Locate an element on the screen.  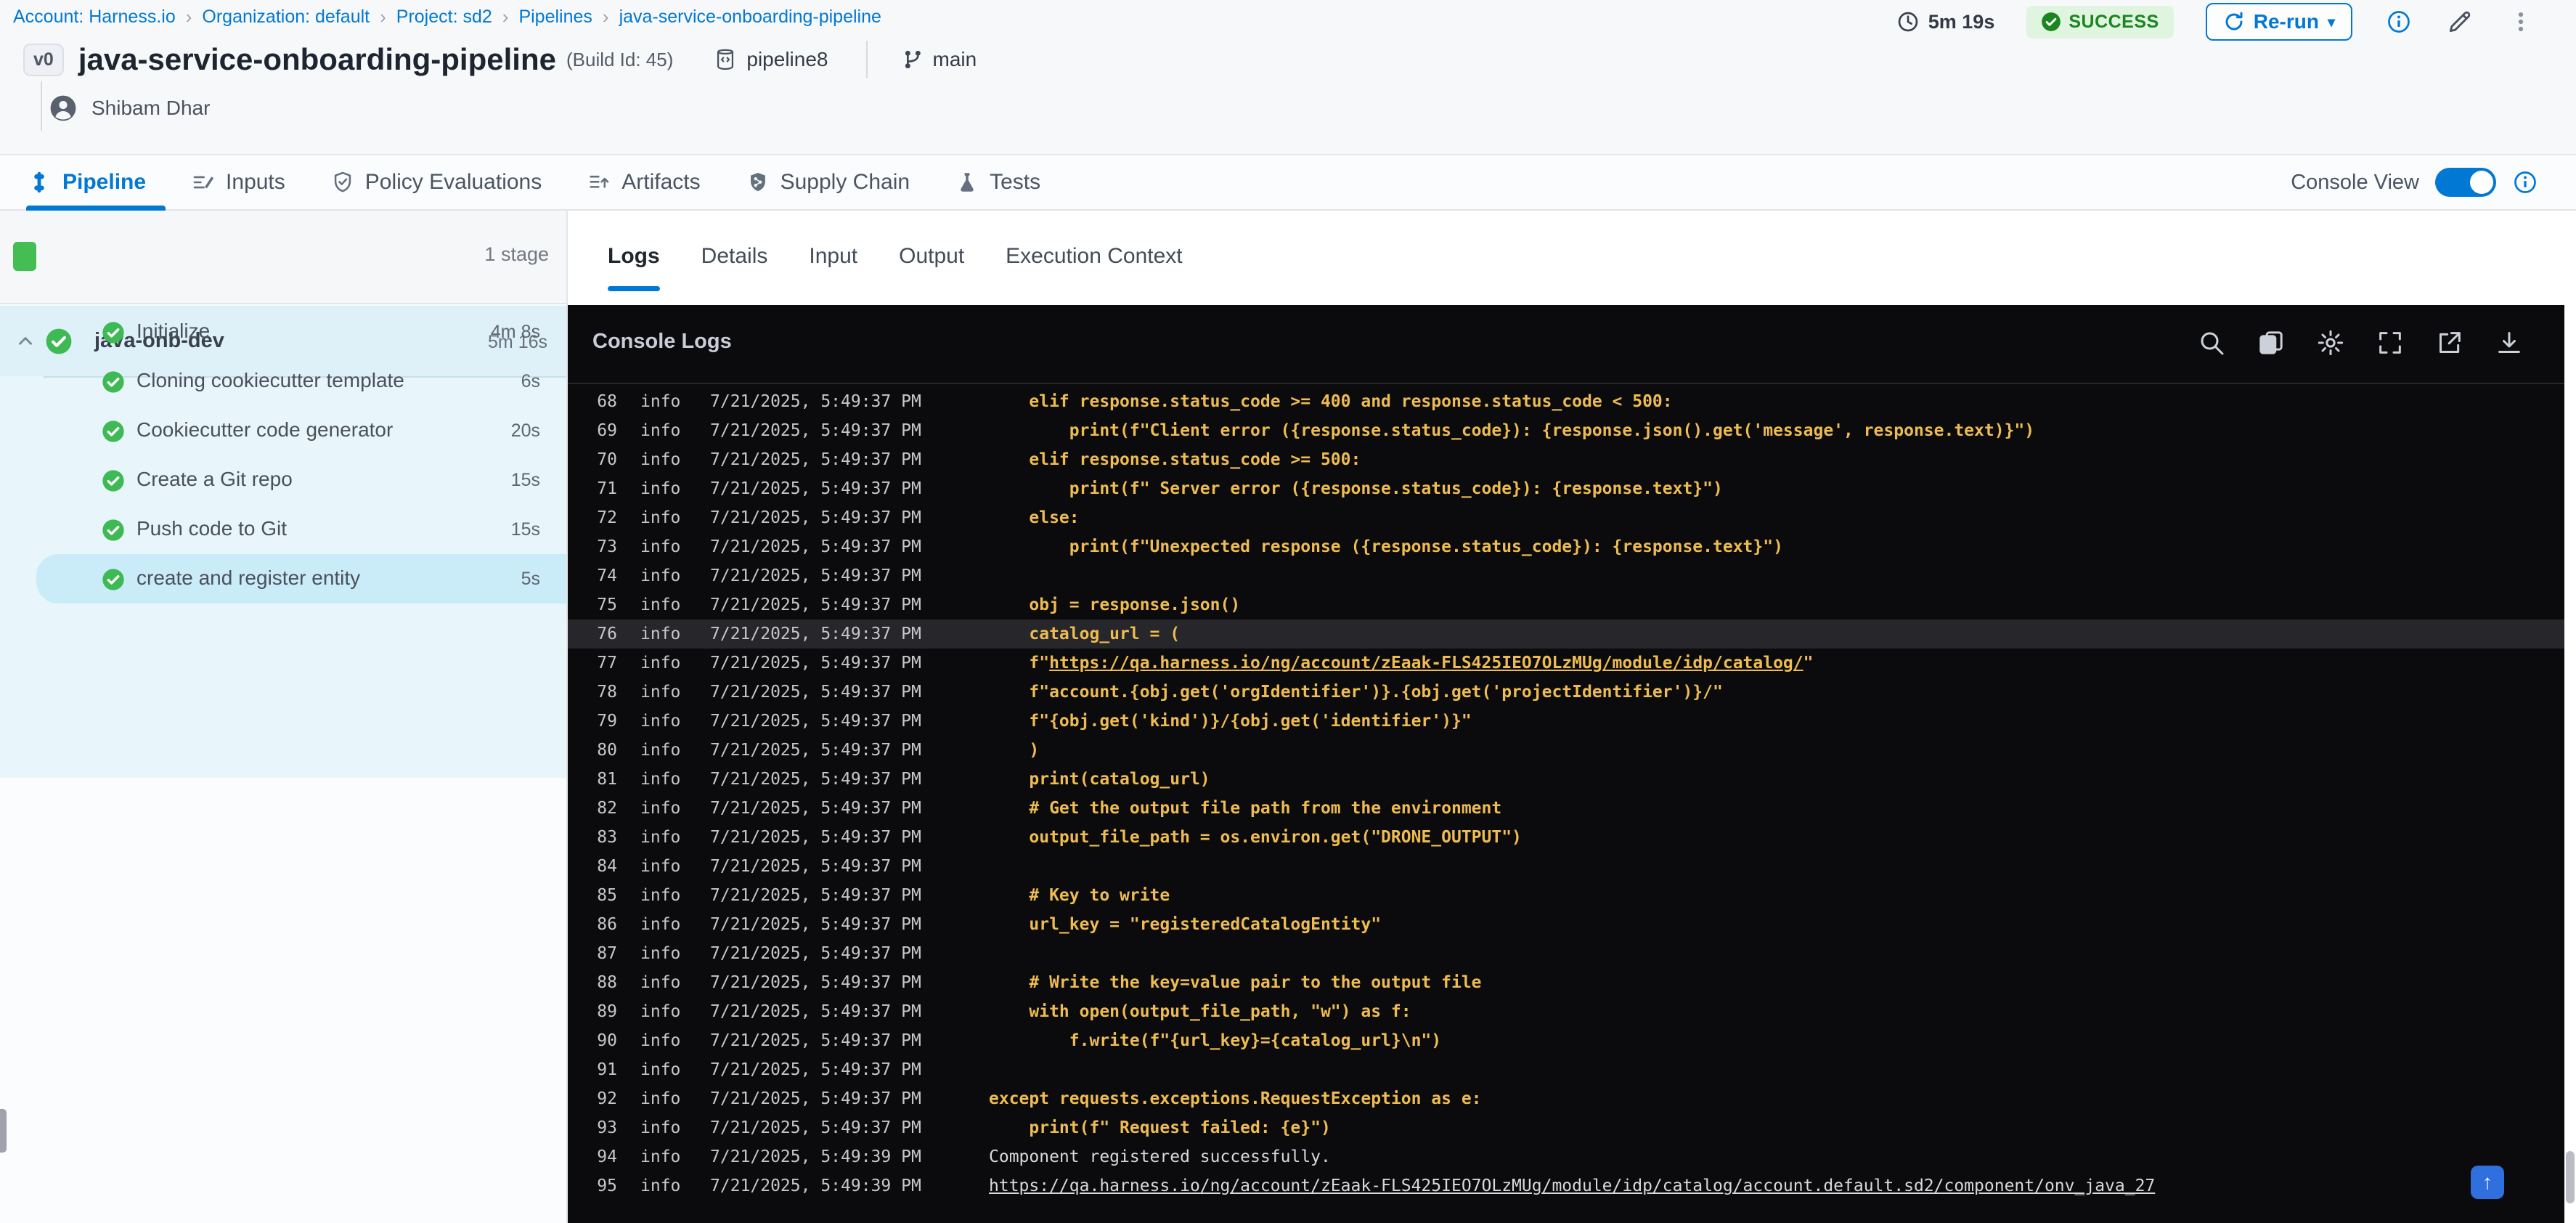
tab-inputs: Inputs is located at coordinates (238, 182).